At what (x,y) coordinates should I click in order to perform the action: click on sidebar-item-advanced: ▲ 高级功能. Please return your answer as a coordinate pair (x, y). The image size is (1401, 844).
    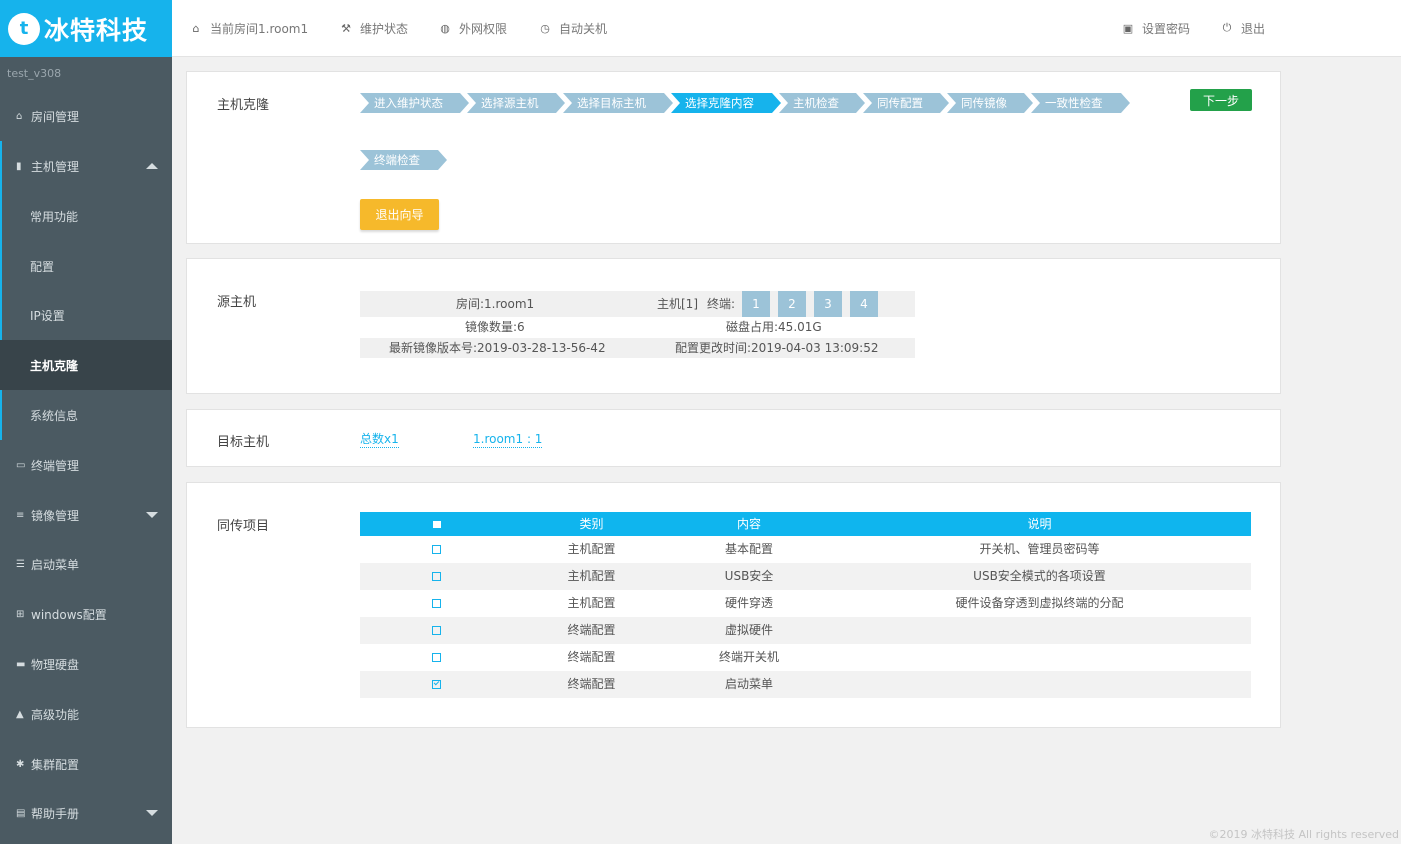
    Looking at the image, I should click on (86, 714).